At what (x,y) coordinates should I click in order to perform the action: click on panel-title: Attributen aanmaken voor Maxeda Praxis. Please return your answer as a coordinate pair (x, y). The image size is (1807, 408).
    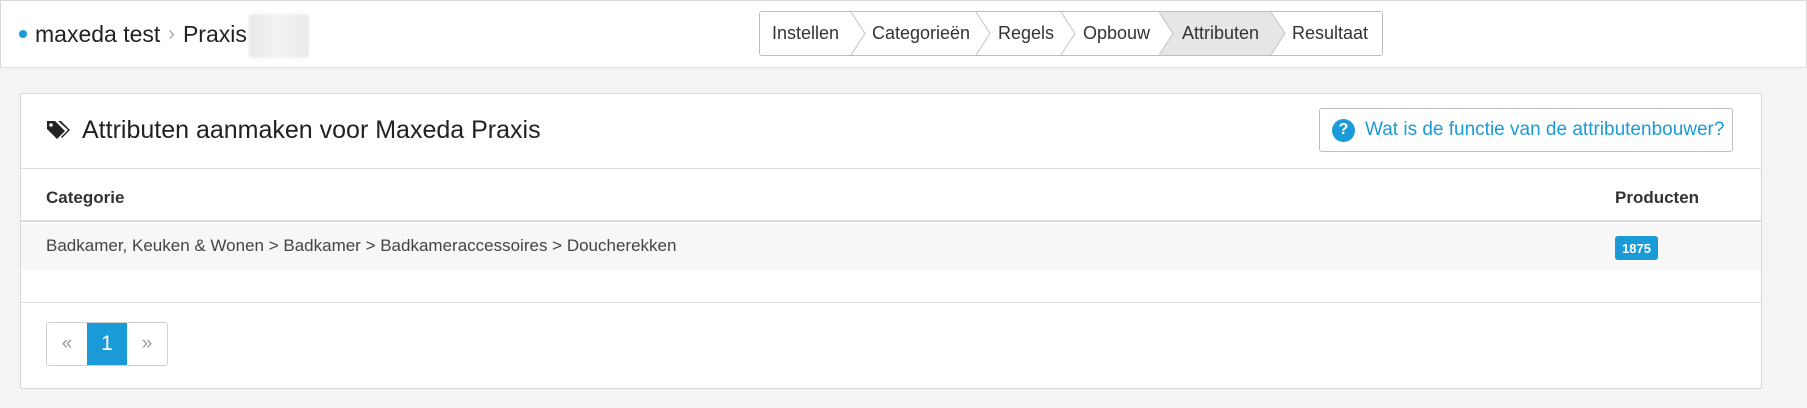
    Looking at the image, I should click on (293, 130).